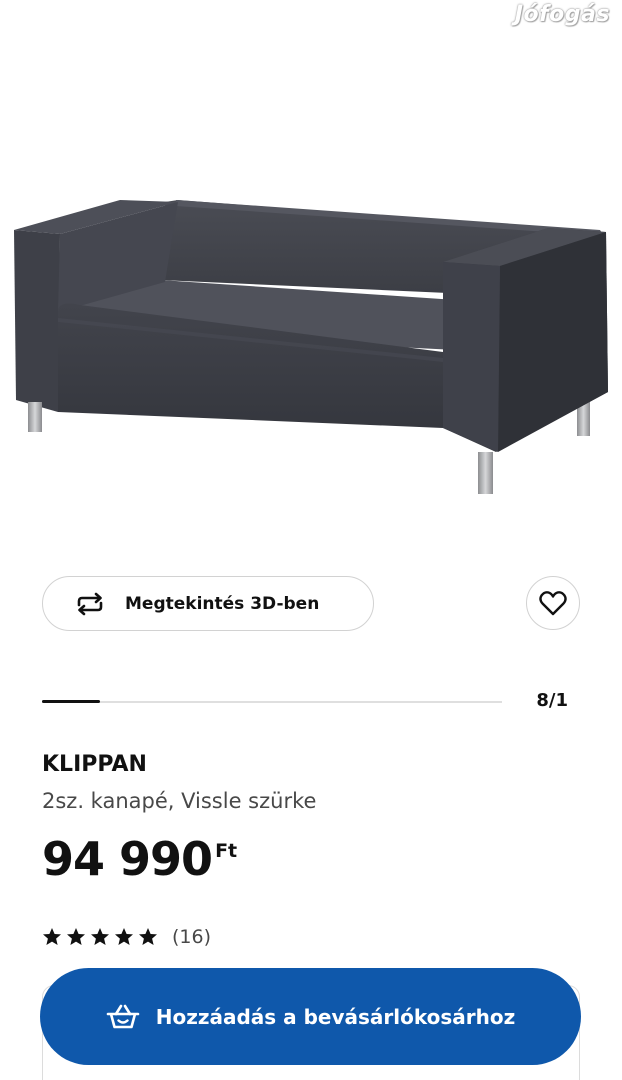 The image size is (622, 1080). I want to click on gallery-counter: 8/1, so click(552, 700).